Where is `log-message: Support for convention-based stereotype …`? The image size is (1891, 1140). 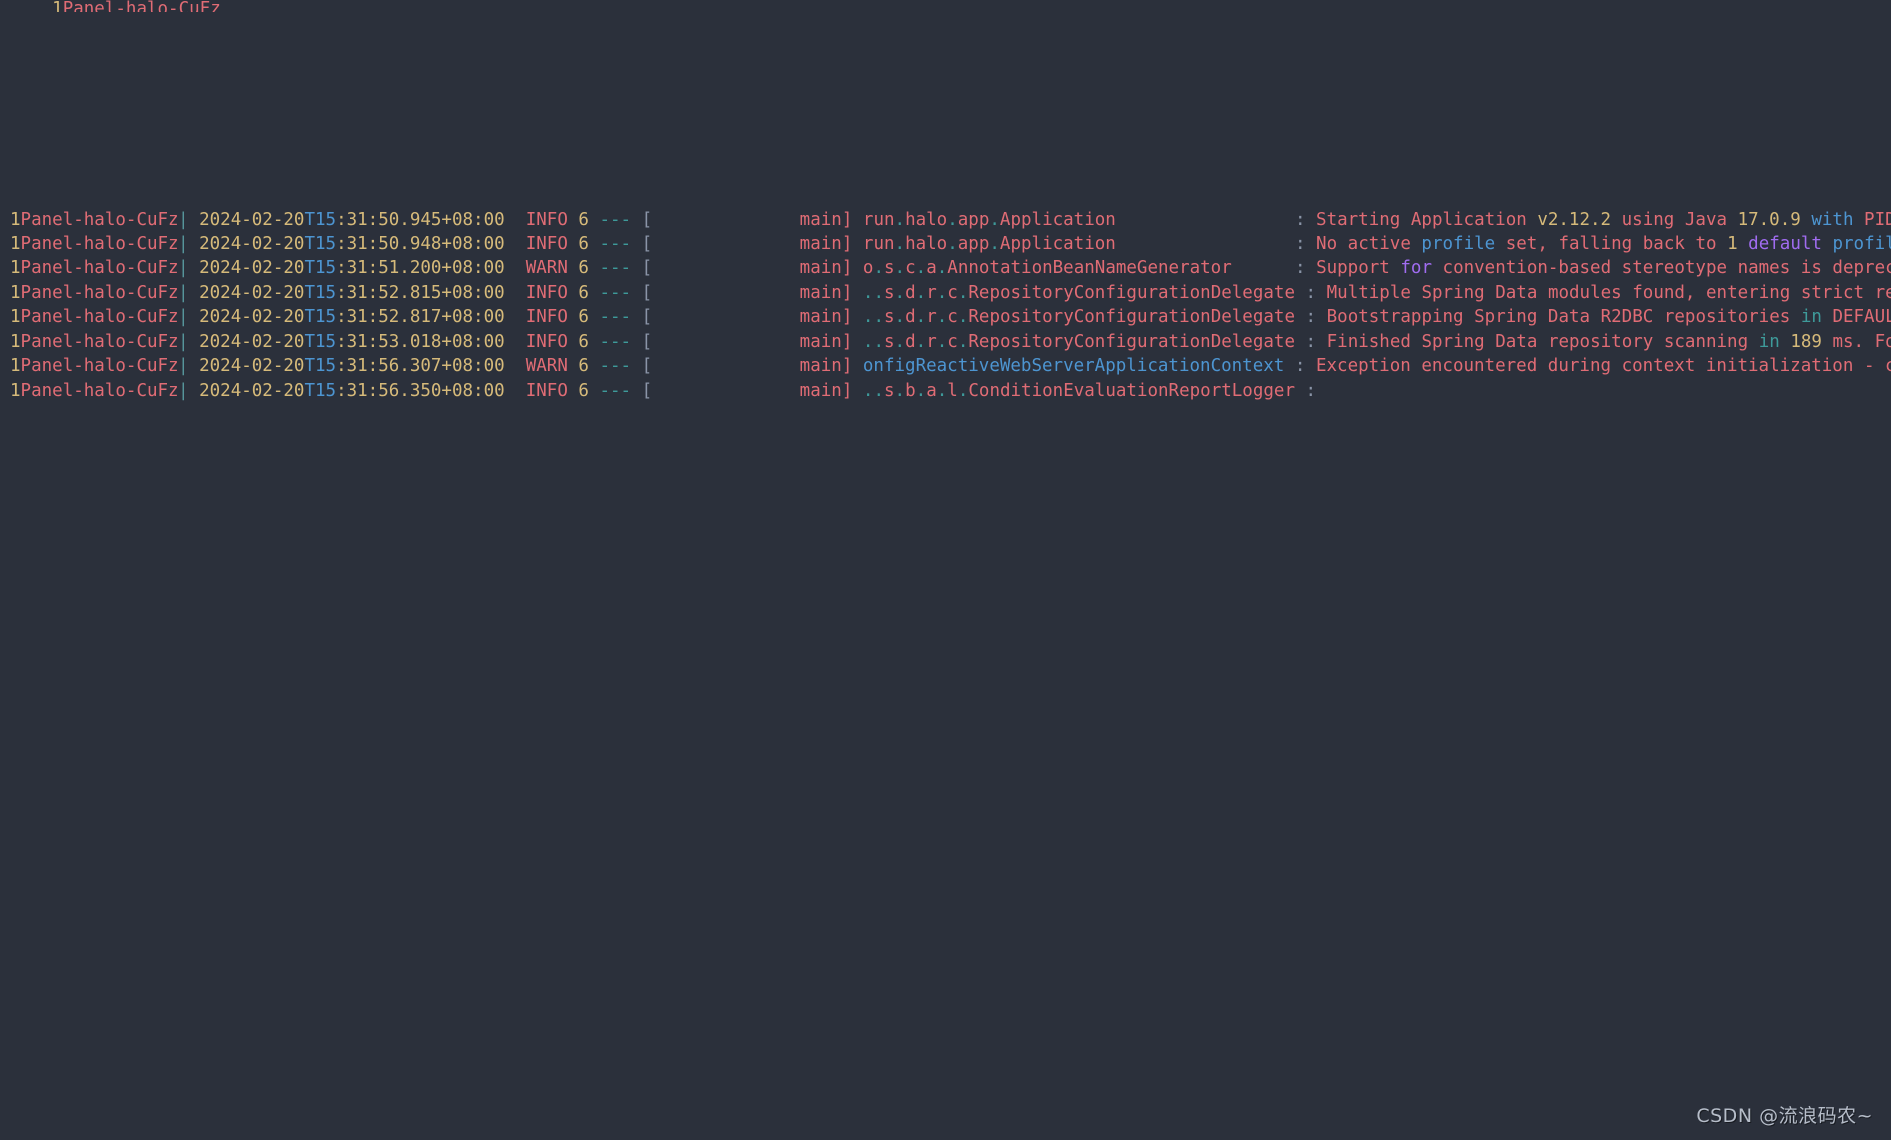 log-message: Support for convention-based stereotype … is located at coordinates (1603, 268).